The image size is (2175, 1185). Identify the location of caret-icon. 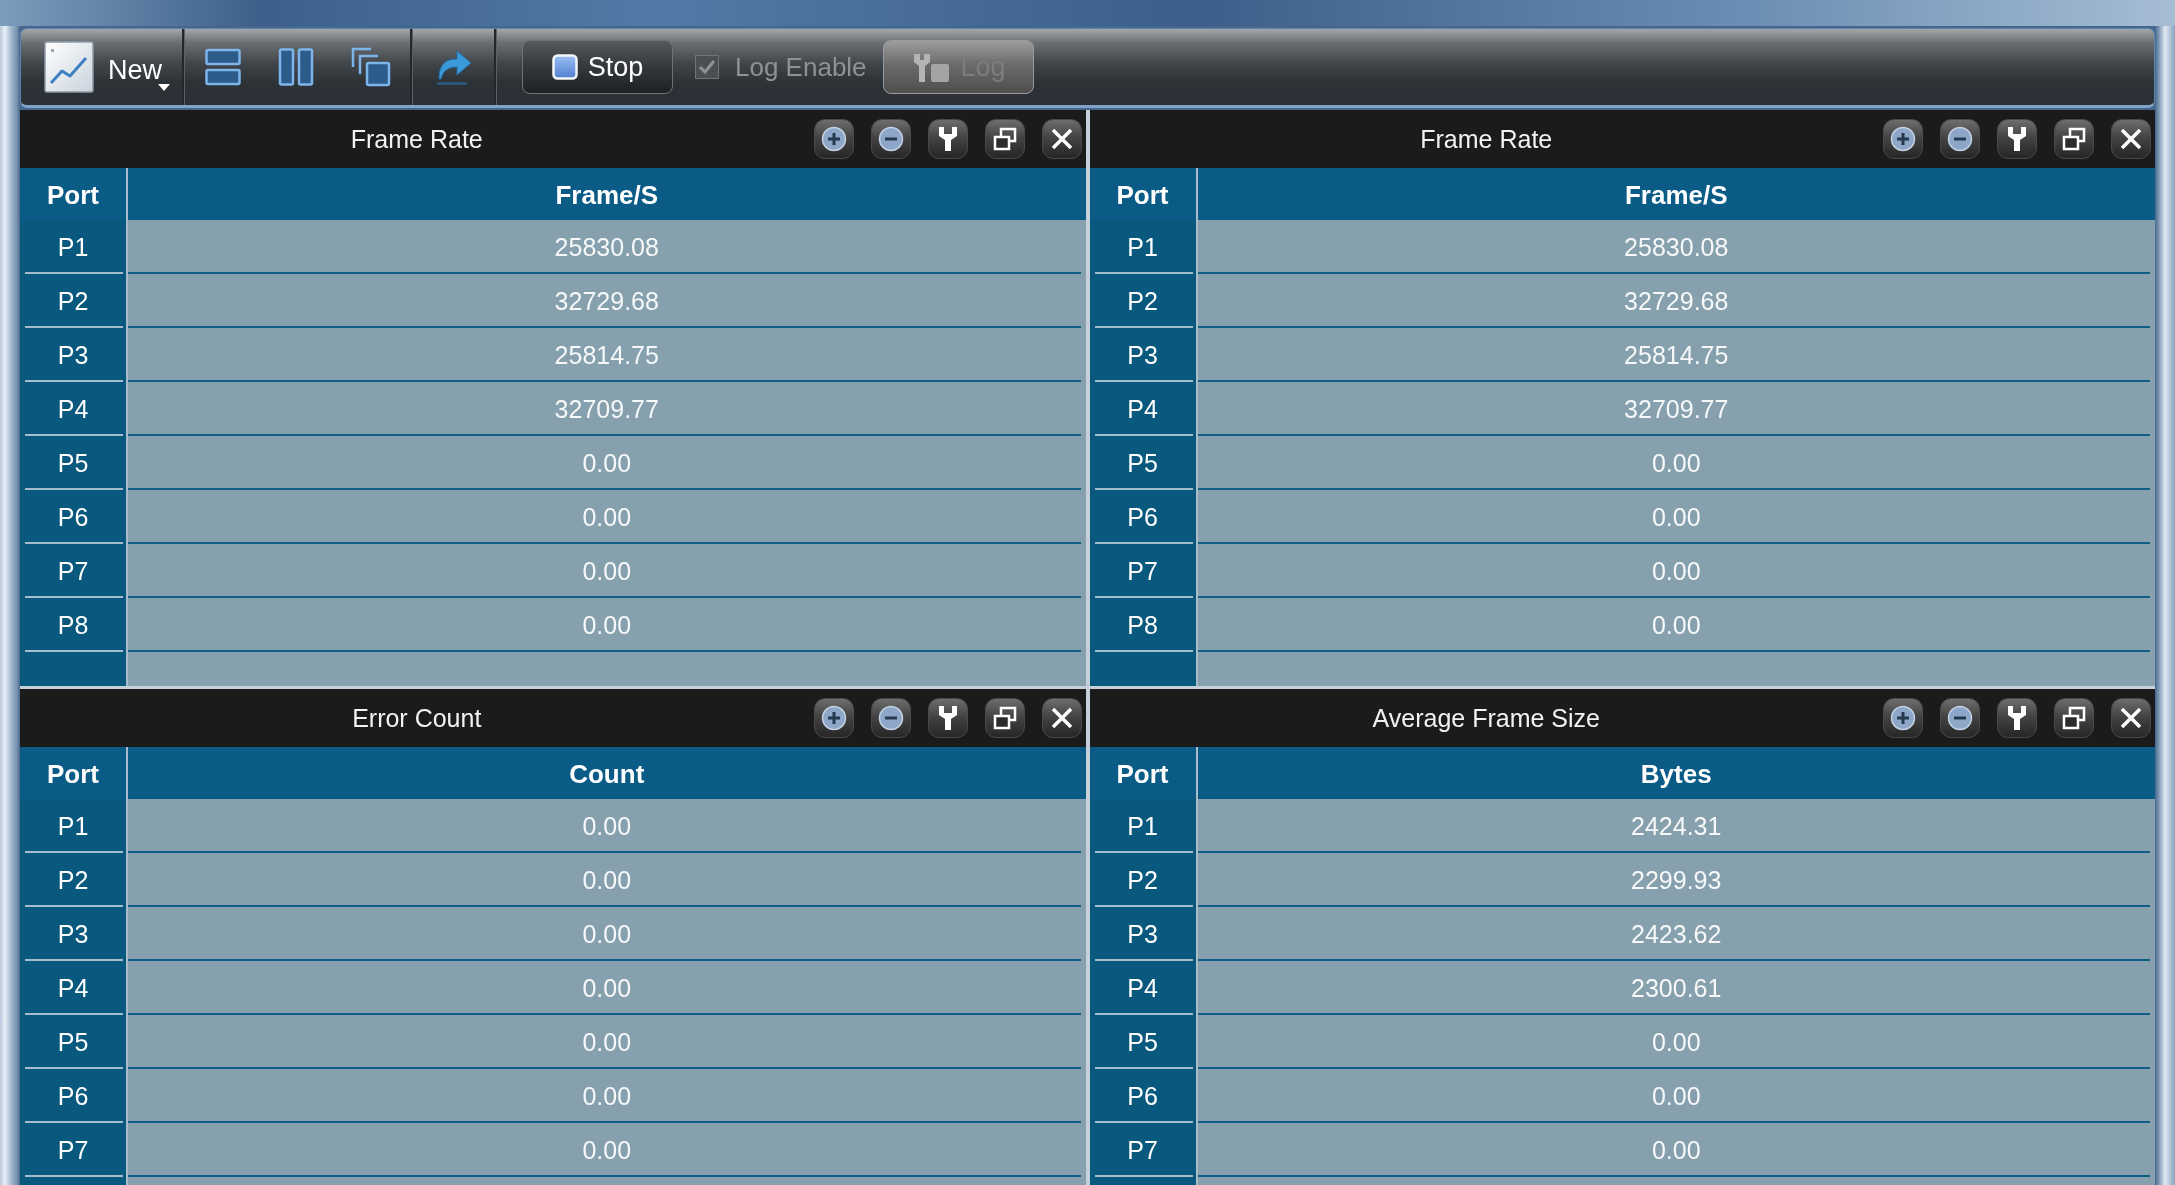
(164, 87).